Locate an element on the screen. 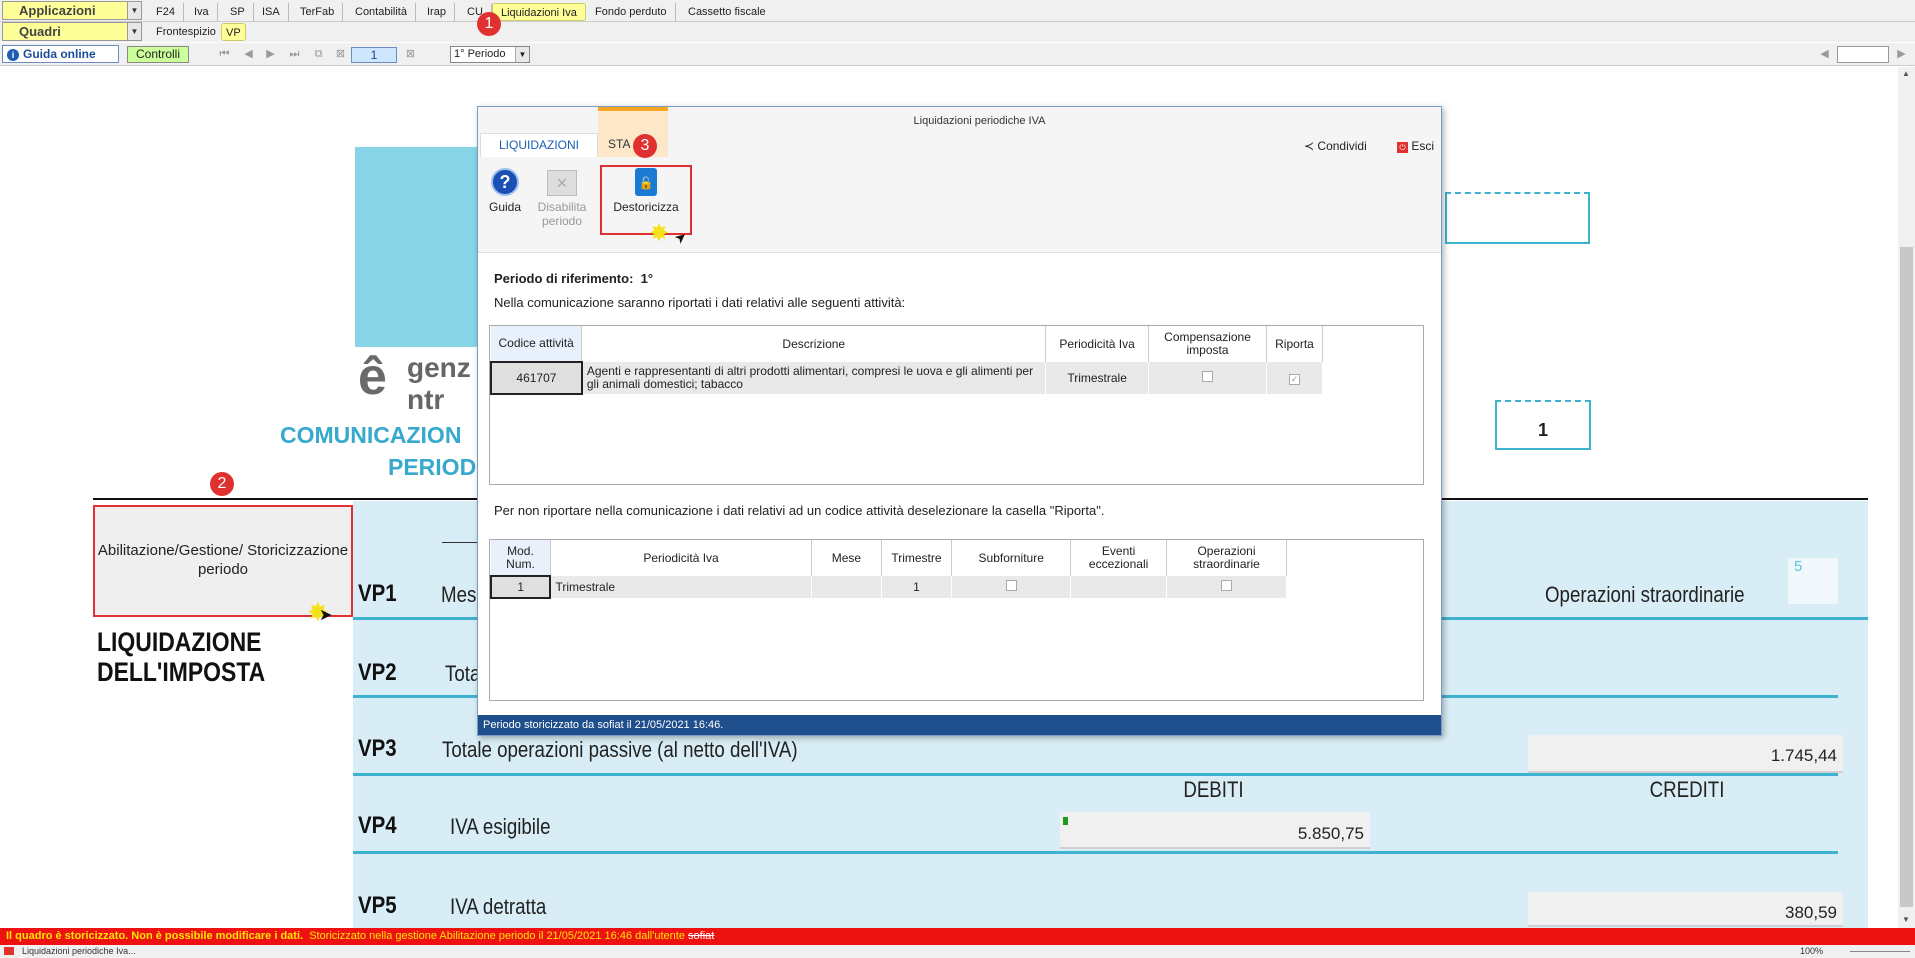  vp5-value: 380,59 is located at coordinates (1685, 909).